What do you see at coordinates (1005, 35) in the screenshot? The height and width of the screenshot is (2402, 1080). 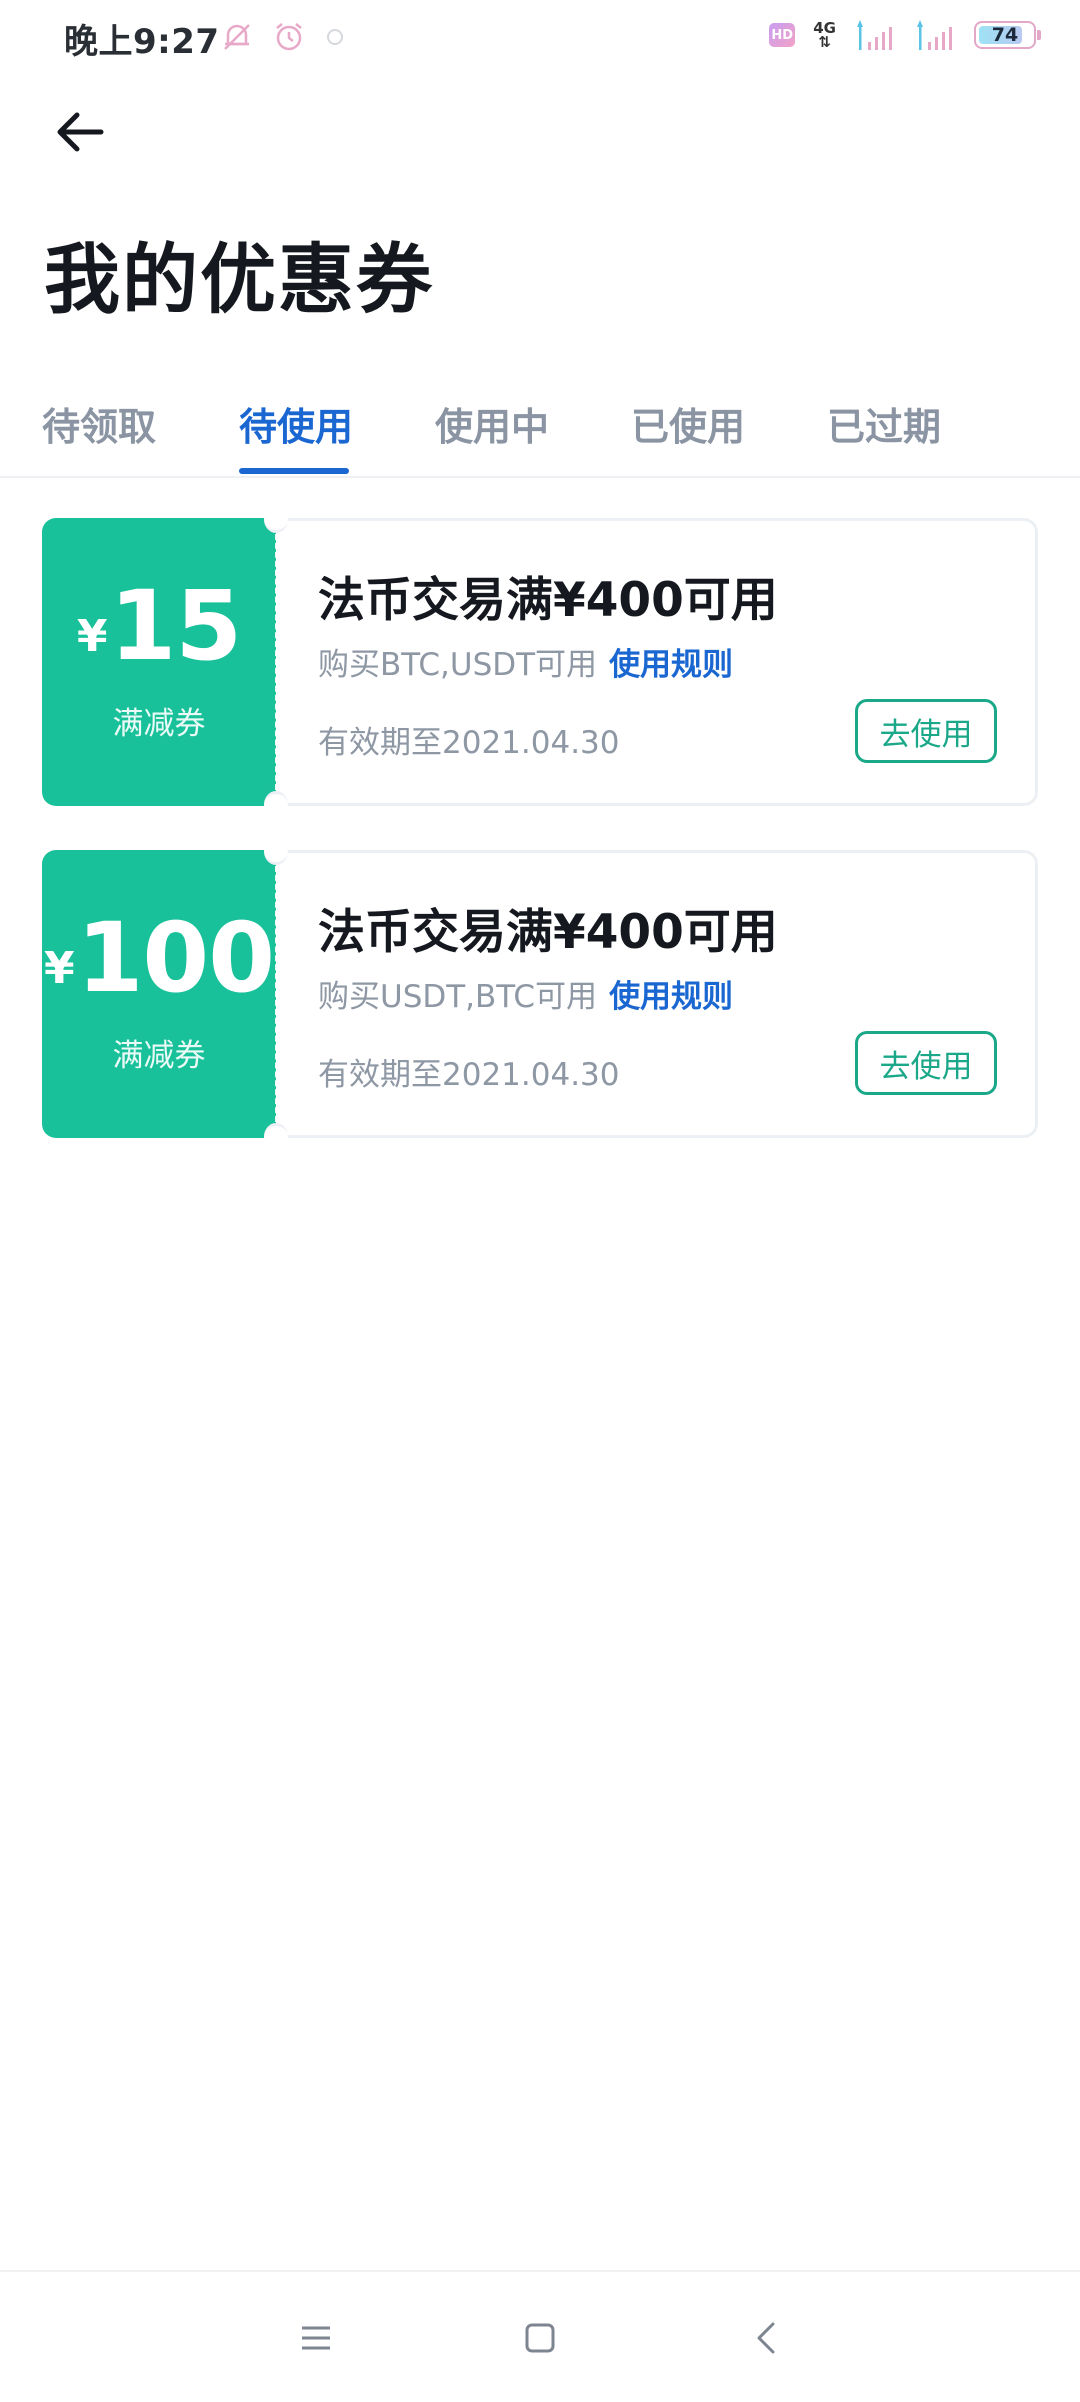 I see `battery-level: 74` at bounding box center [1005, 35].